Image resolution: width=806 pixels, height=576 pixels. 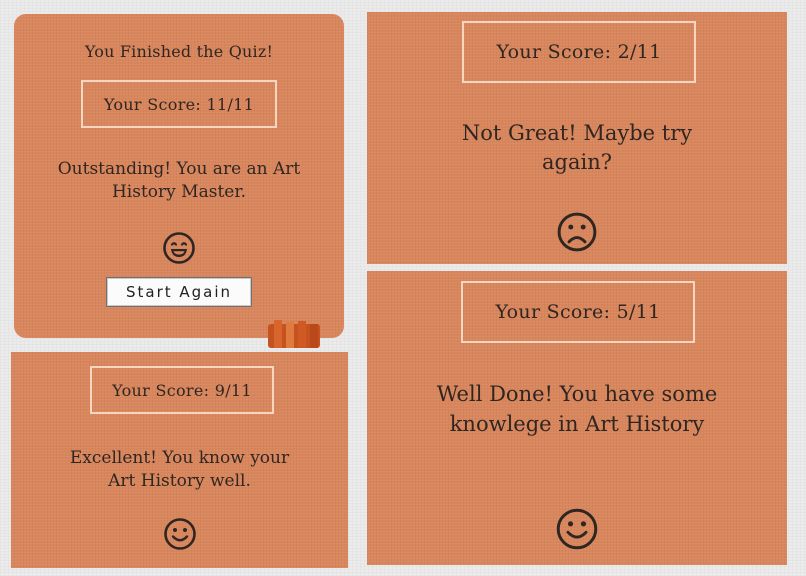 What do you see at coordinates (182, 390) in the screenshot?
I see `score-box: Your Score: 9/11` at bounding box center [182, 390].